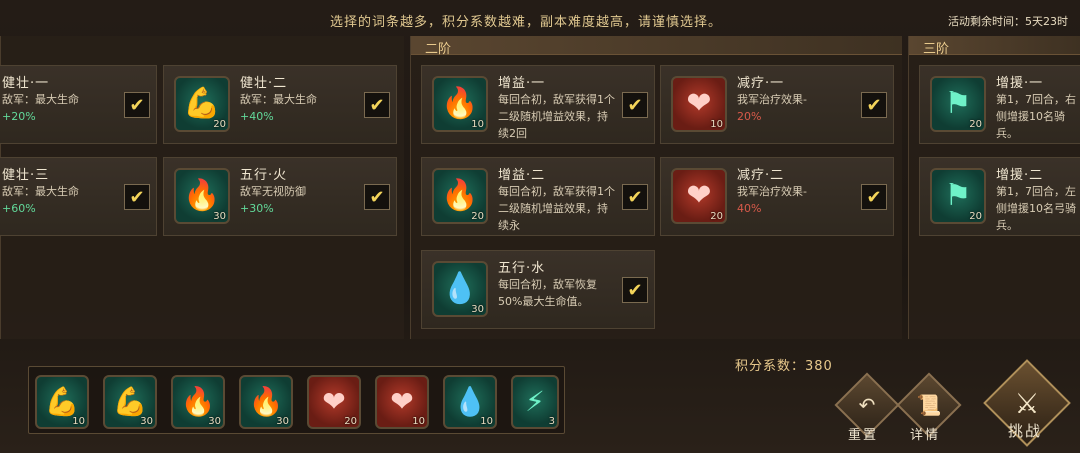  I want to click on modifier-card-c5: 🔥 10 增益·一 每回合初，敌军获得1个二级随机增益效果，持续2回 ✔, so click(538, 104).